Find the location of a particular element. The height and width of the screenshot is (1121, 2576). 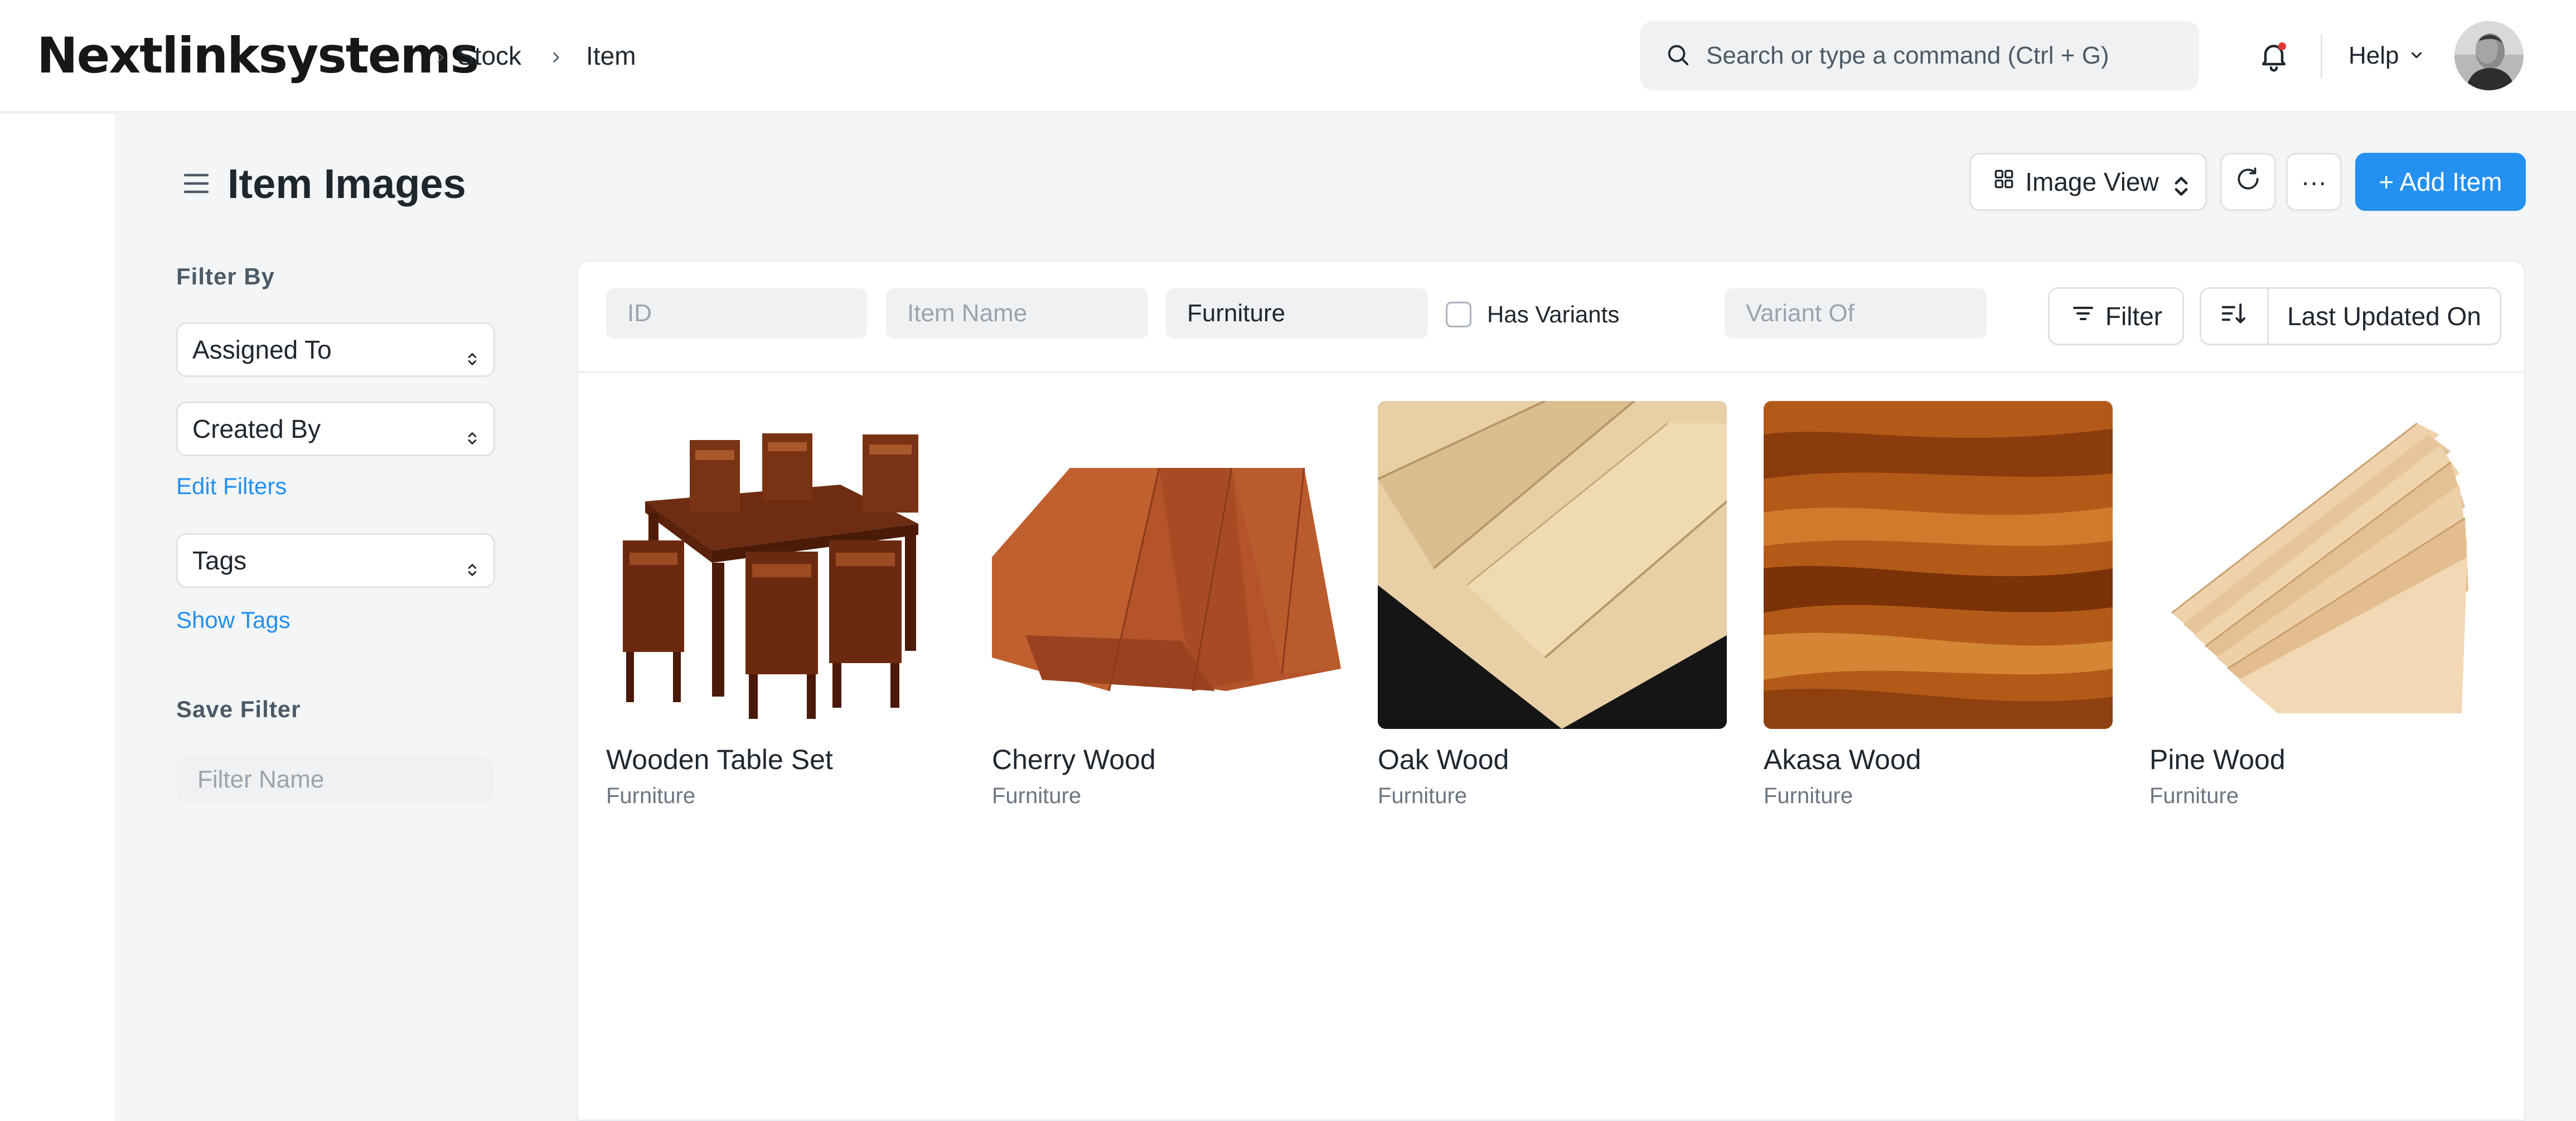

variant-of-filter-input is located at coordinates (1856, 313).